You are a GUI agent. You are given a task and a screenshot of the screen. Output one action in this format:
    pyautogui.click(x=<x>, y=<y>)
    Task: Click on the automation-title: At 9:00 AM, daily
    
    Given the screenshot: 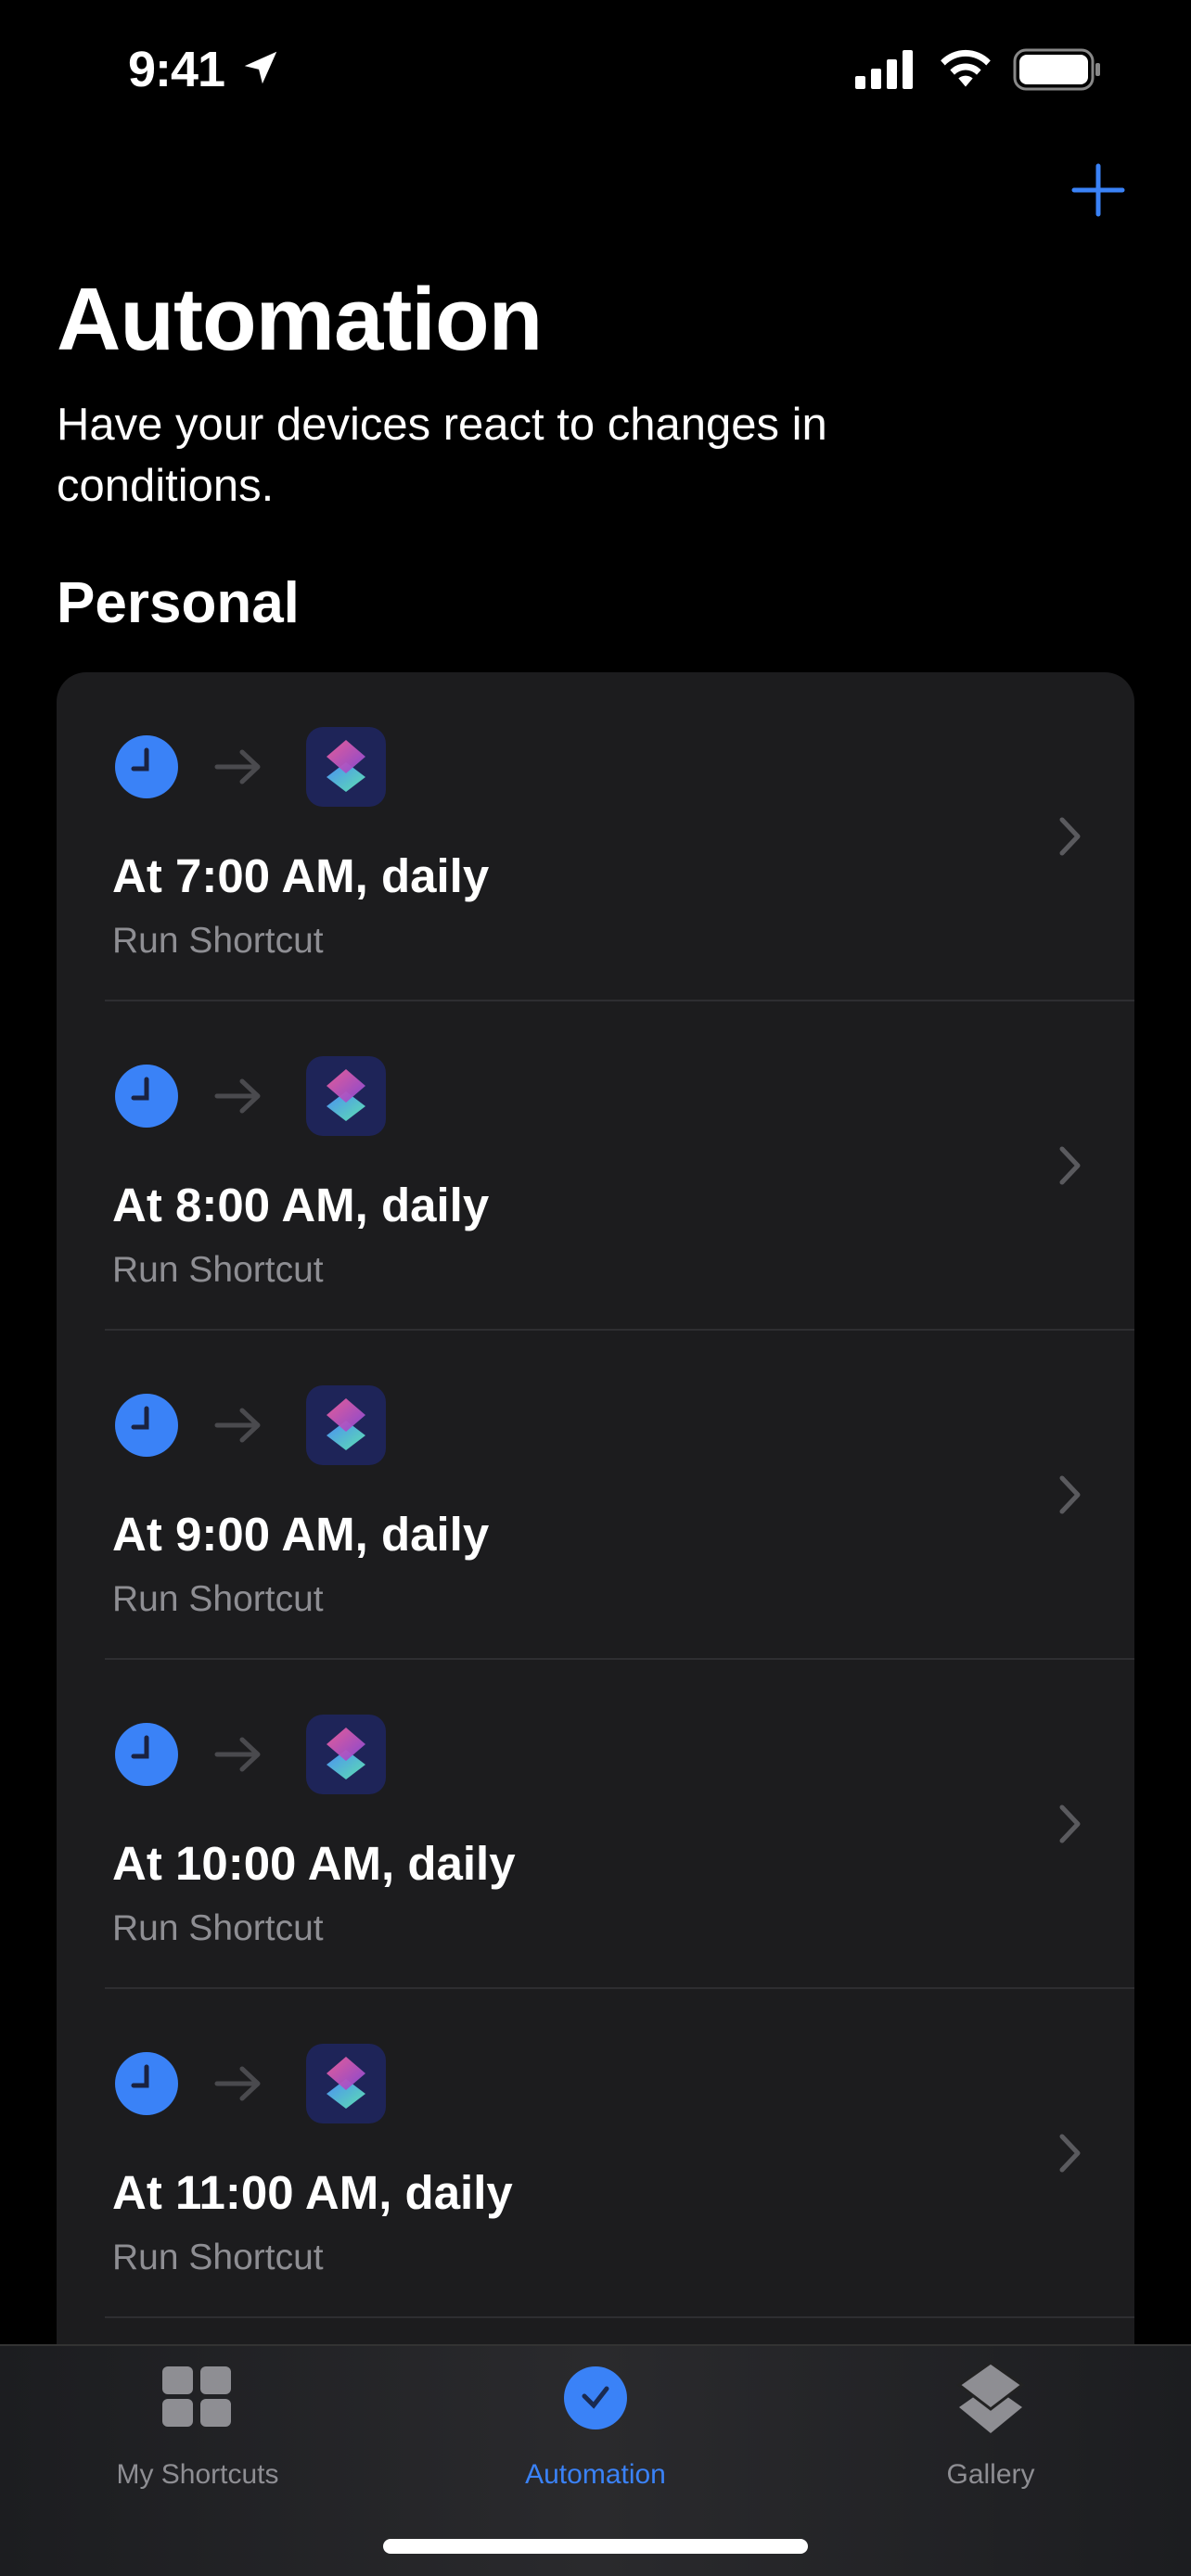 What is the action you would take?
    pyautogui.click(x=301, y=1534)
    